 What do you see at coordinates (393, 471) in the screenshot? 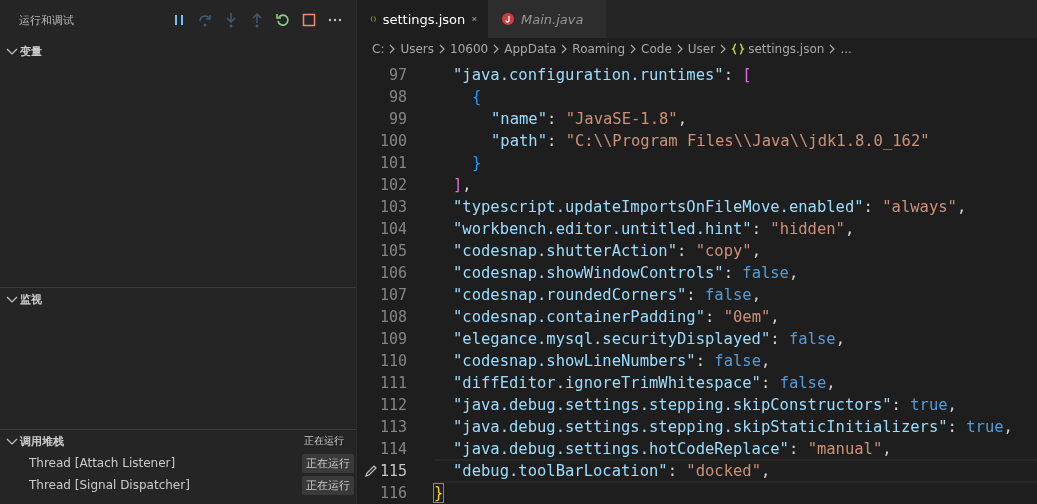
I see `line-number: 115` at bounding box center [393, 471].